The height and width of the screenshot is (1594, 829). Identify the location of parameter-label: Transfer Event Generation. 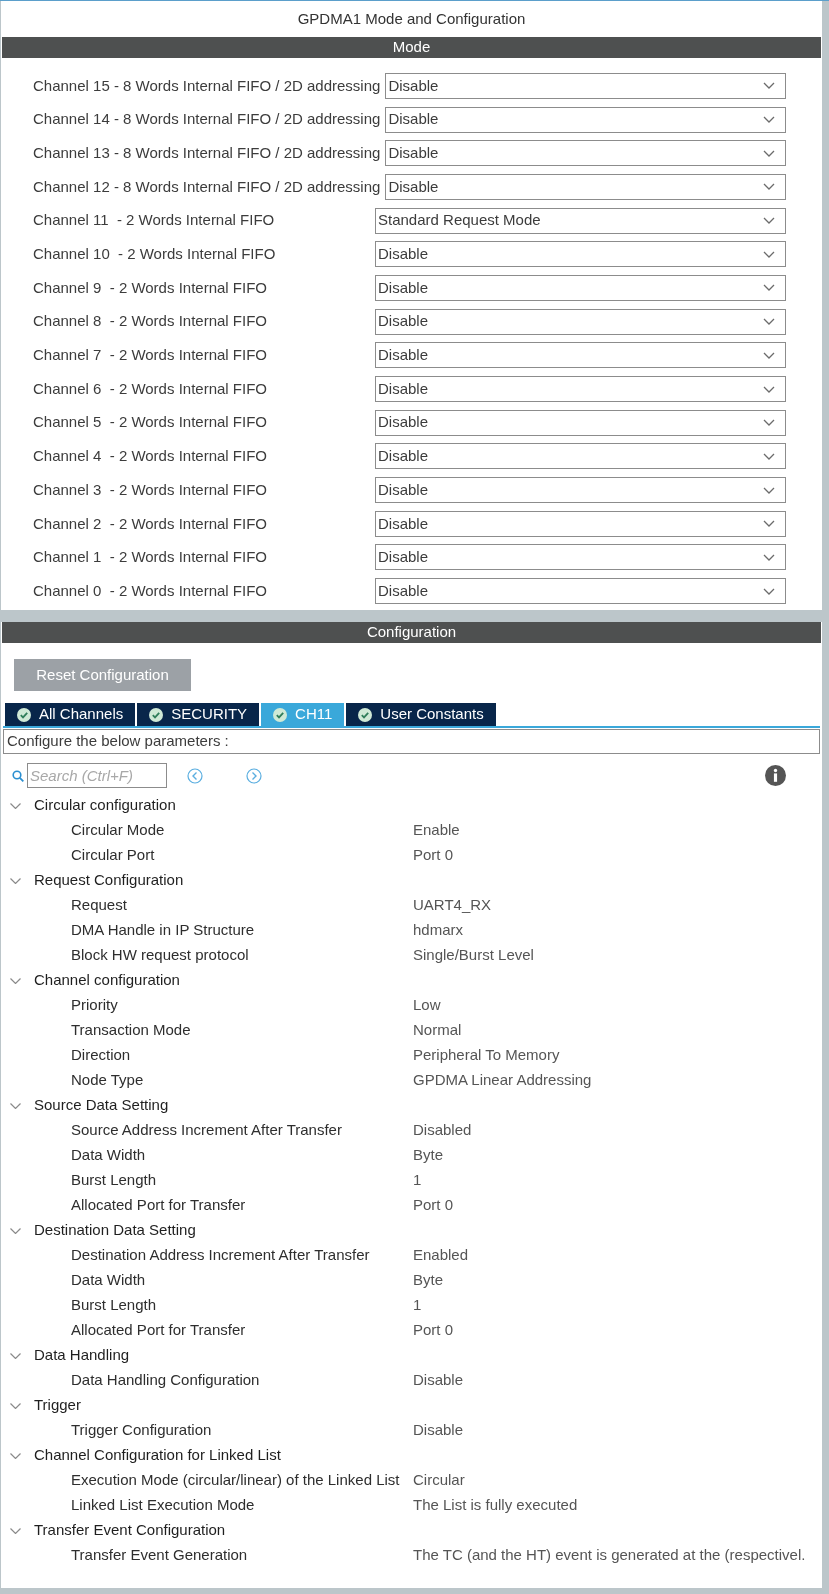
(160, 1555).